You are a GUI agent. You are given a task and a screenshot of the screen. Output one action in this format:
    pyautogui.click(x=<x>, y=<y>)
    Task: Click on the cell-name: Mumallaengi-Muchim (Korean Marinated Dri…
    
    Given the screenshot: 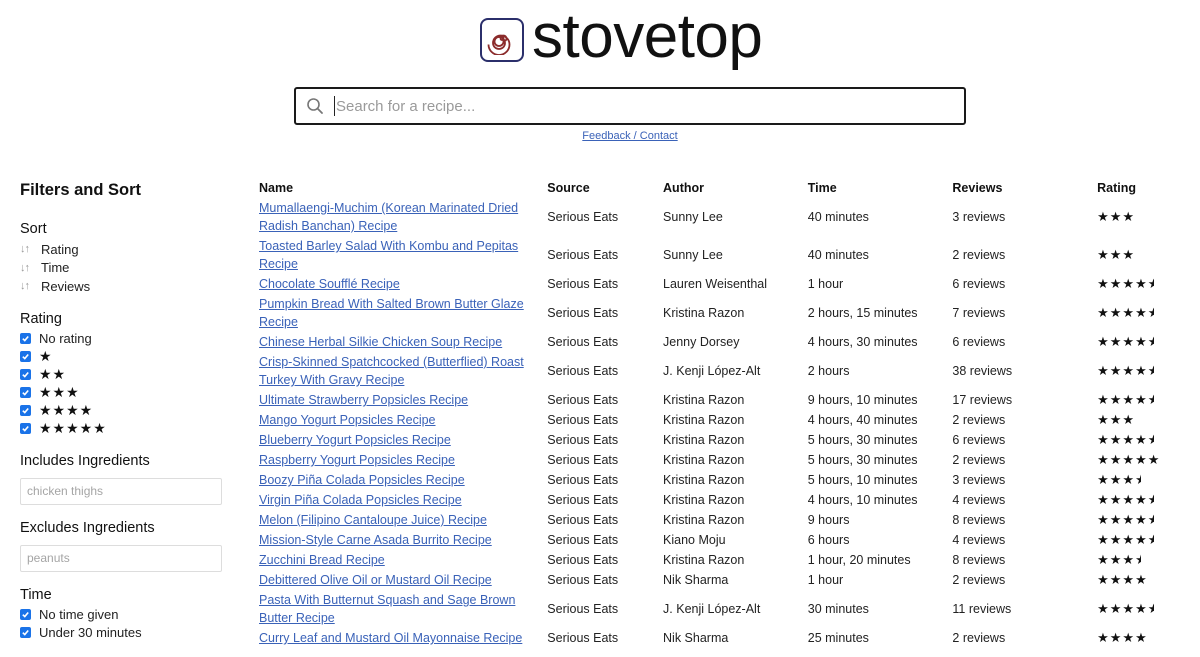 What is the action you would take?
    pyautogui.click(x=400, y=217)
    